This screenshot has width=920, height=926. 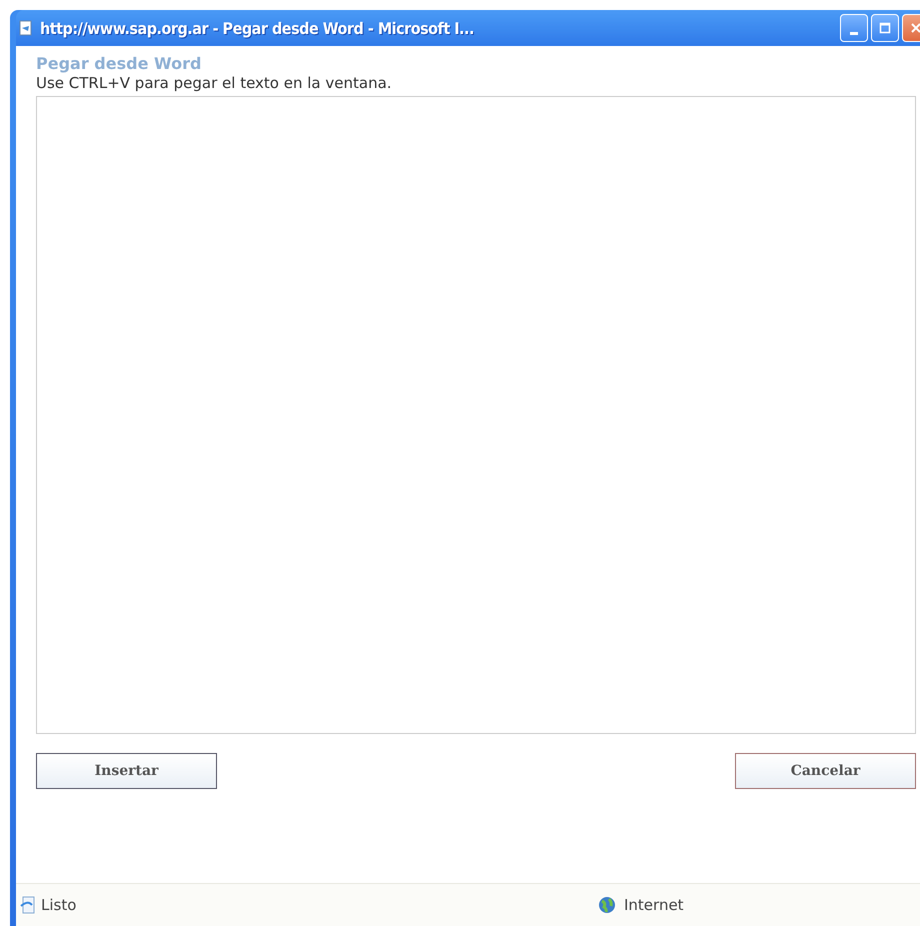 I want to click on minimize-icon, so click(x=854, y=33).